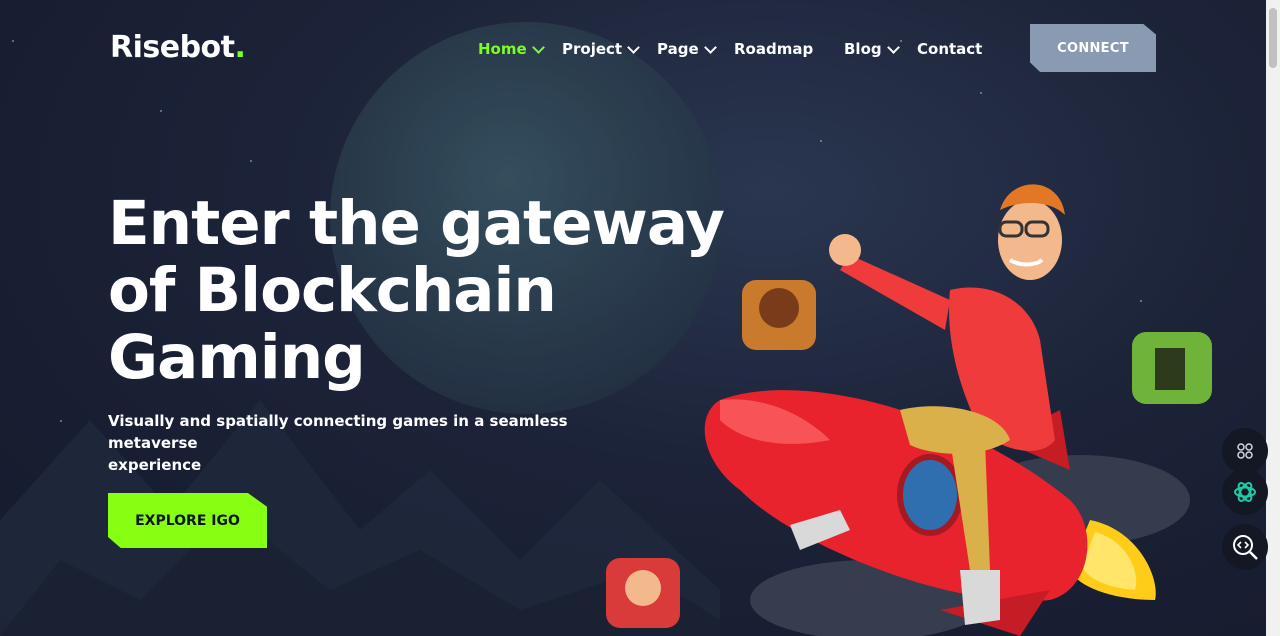  What do you see at coordinates (416, 223) in the screenshot?
I see `hero-title-line: Enter the gateway` at bounding box center [416, 223].